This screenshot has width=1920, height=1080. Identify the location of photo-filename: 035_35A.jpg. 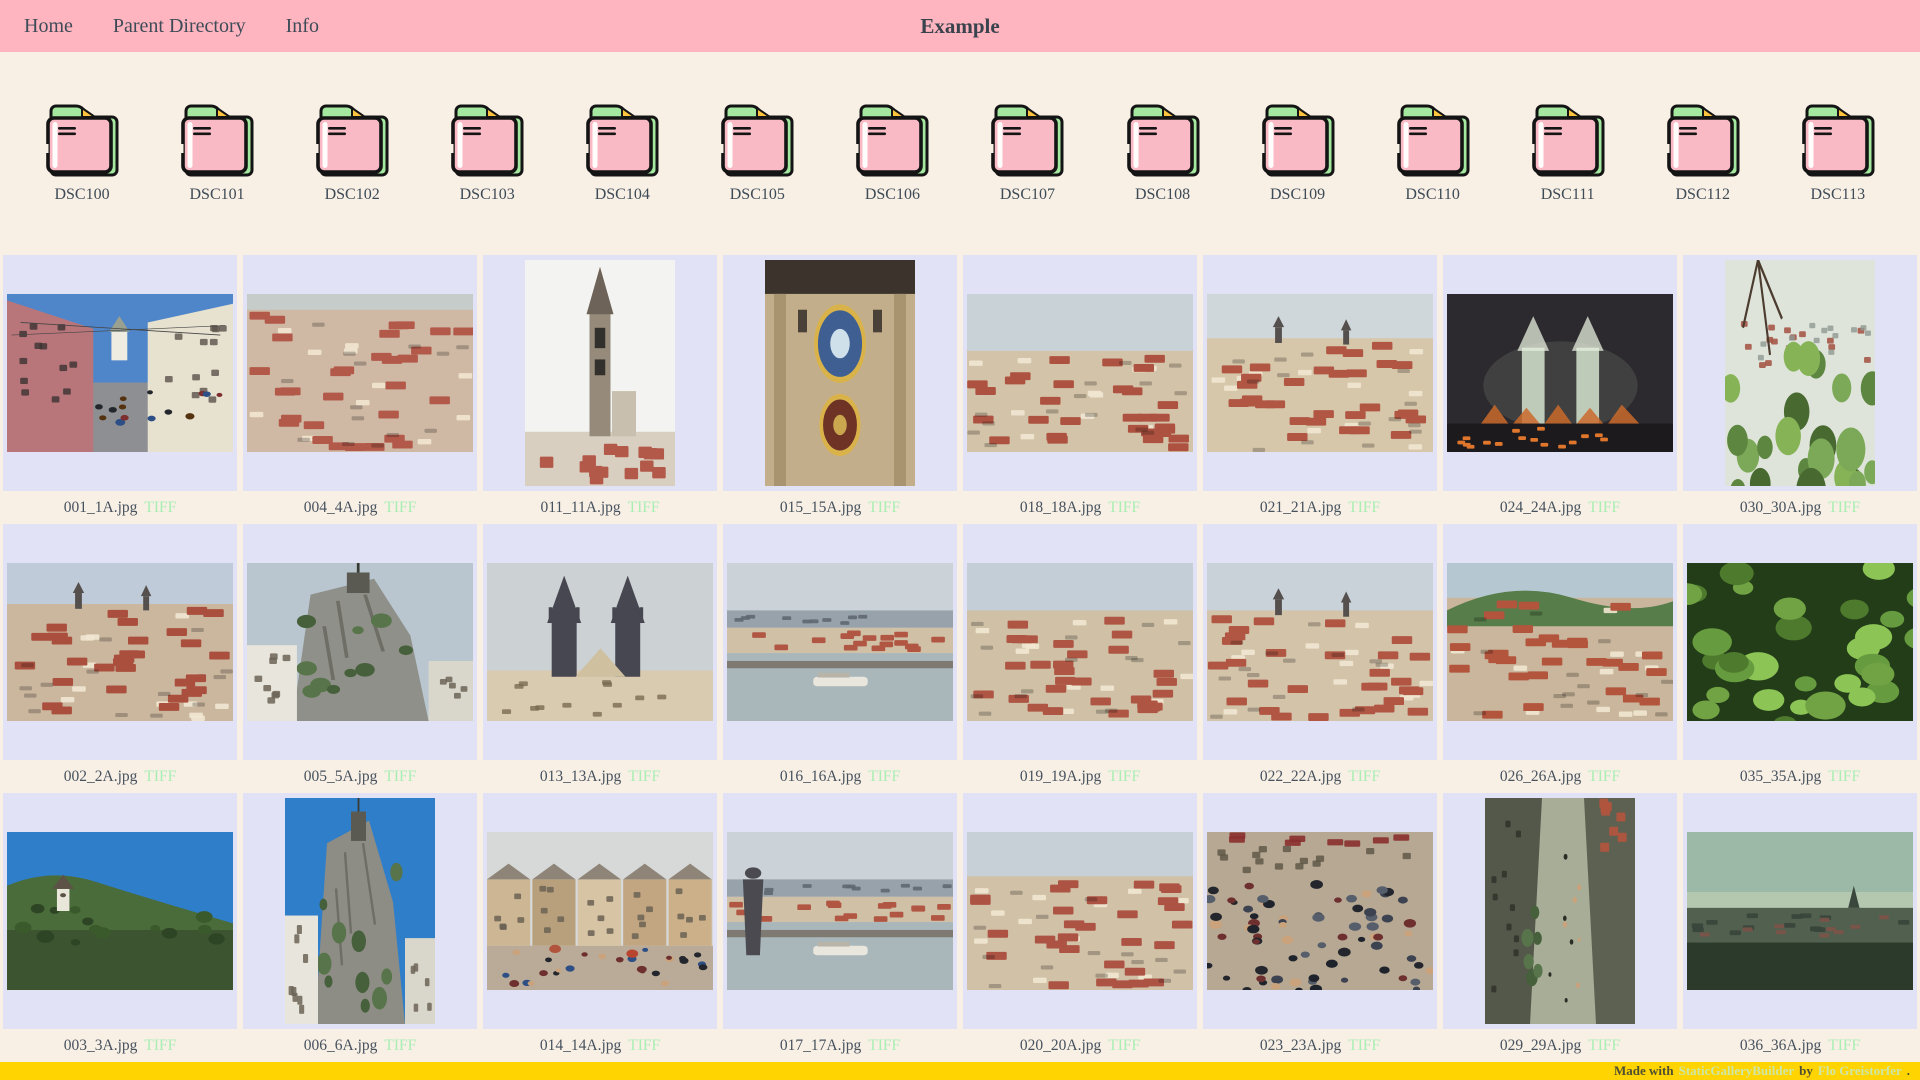
(1780, 776).